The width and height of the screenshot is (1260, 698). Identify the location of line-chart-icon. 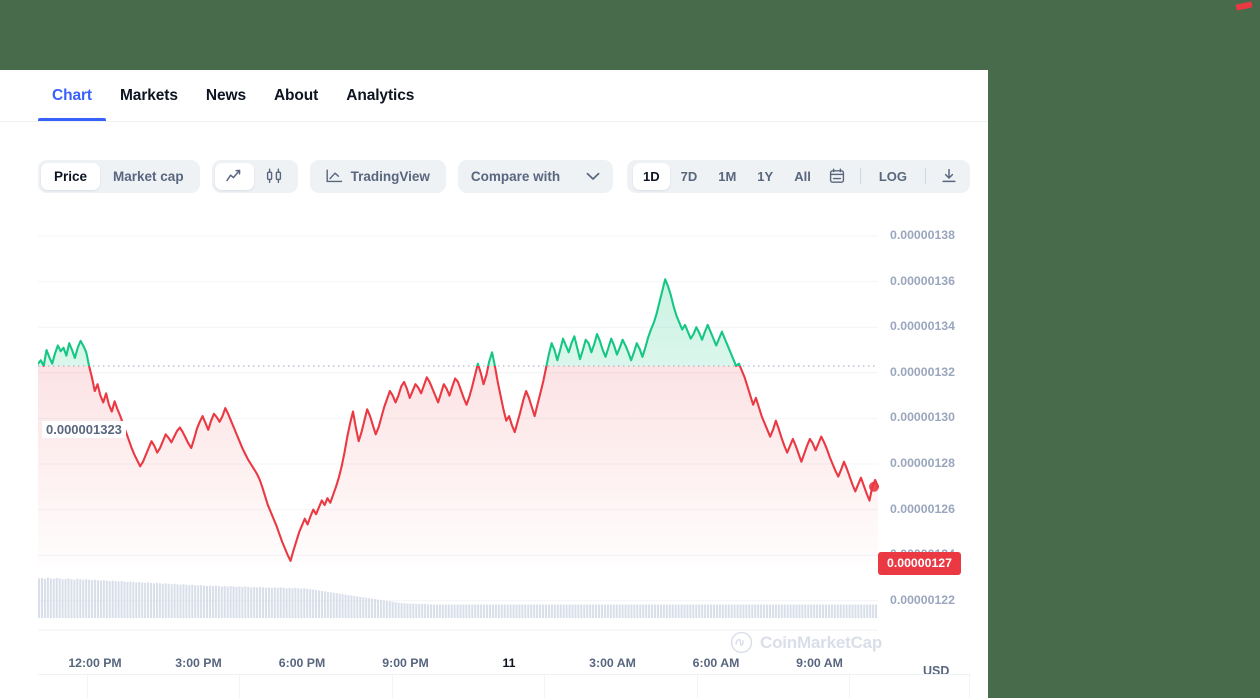
(234, 176).